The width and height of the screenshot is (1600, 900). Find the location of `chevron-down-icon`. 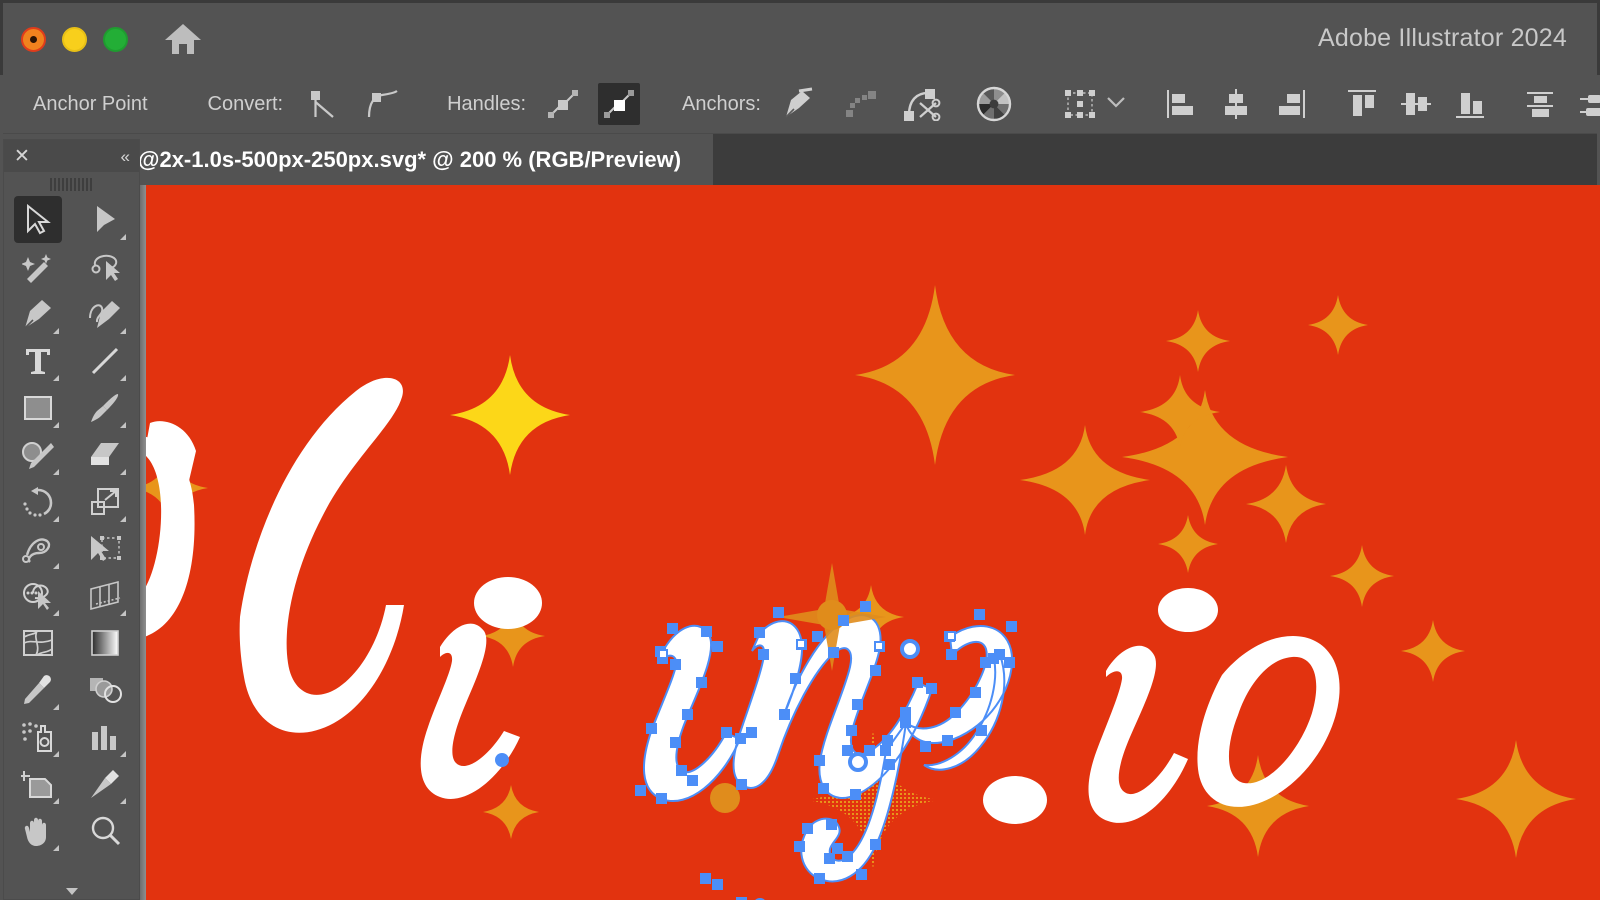

chevron-down-icon is located at coordinates (1116, 104).